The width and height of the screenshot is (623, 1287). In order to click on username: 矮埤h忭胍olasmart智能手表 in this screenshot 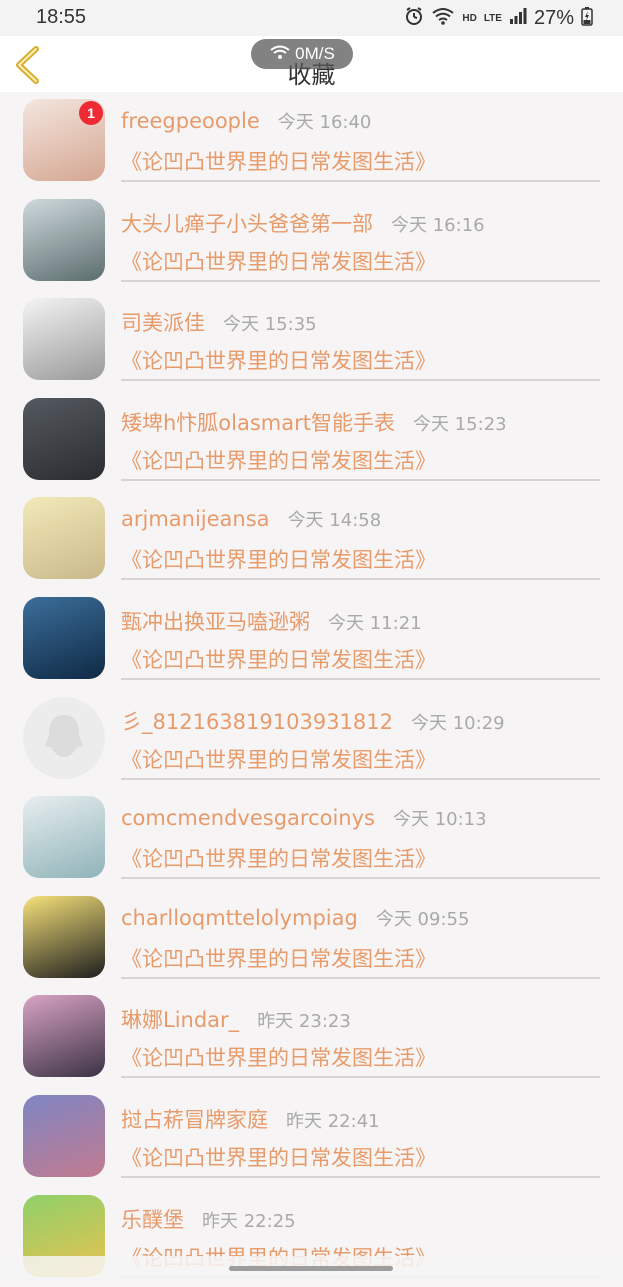, I will do `click(258, 422)`.